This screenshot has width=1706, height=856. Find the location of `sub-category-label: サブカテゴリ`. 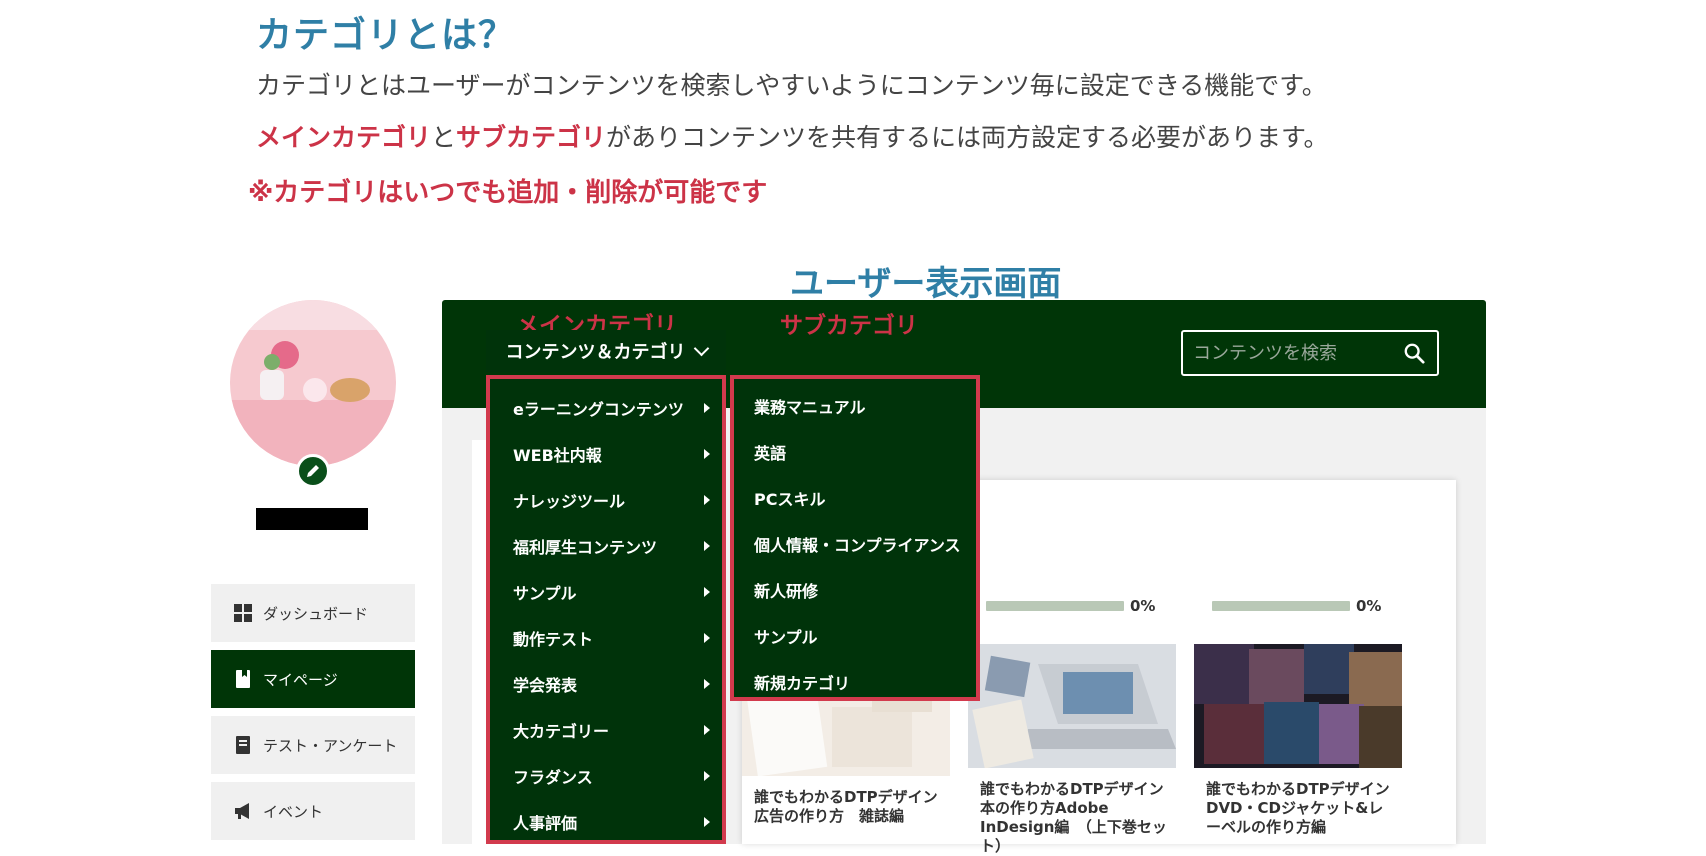

sub-category-label: サブカテゴリ is located at coordinates (849, 326).